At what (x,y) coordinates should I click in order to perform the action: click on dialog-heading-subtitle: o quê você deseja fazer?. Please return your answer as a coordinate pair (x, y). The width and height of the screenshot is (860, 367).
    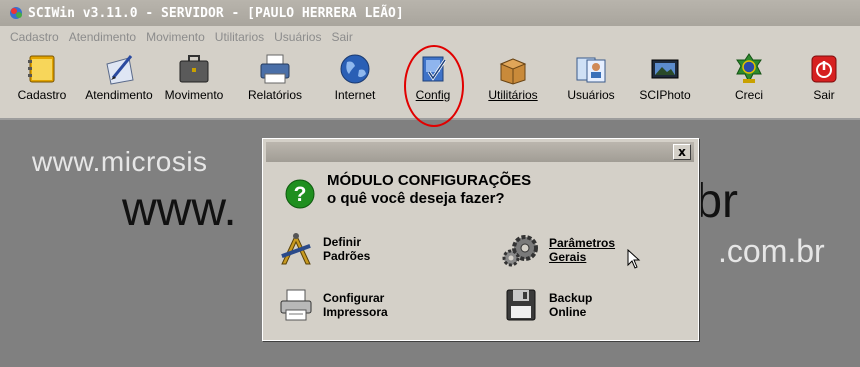
    Looking at the image, I should click on (416, 198).